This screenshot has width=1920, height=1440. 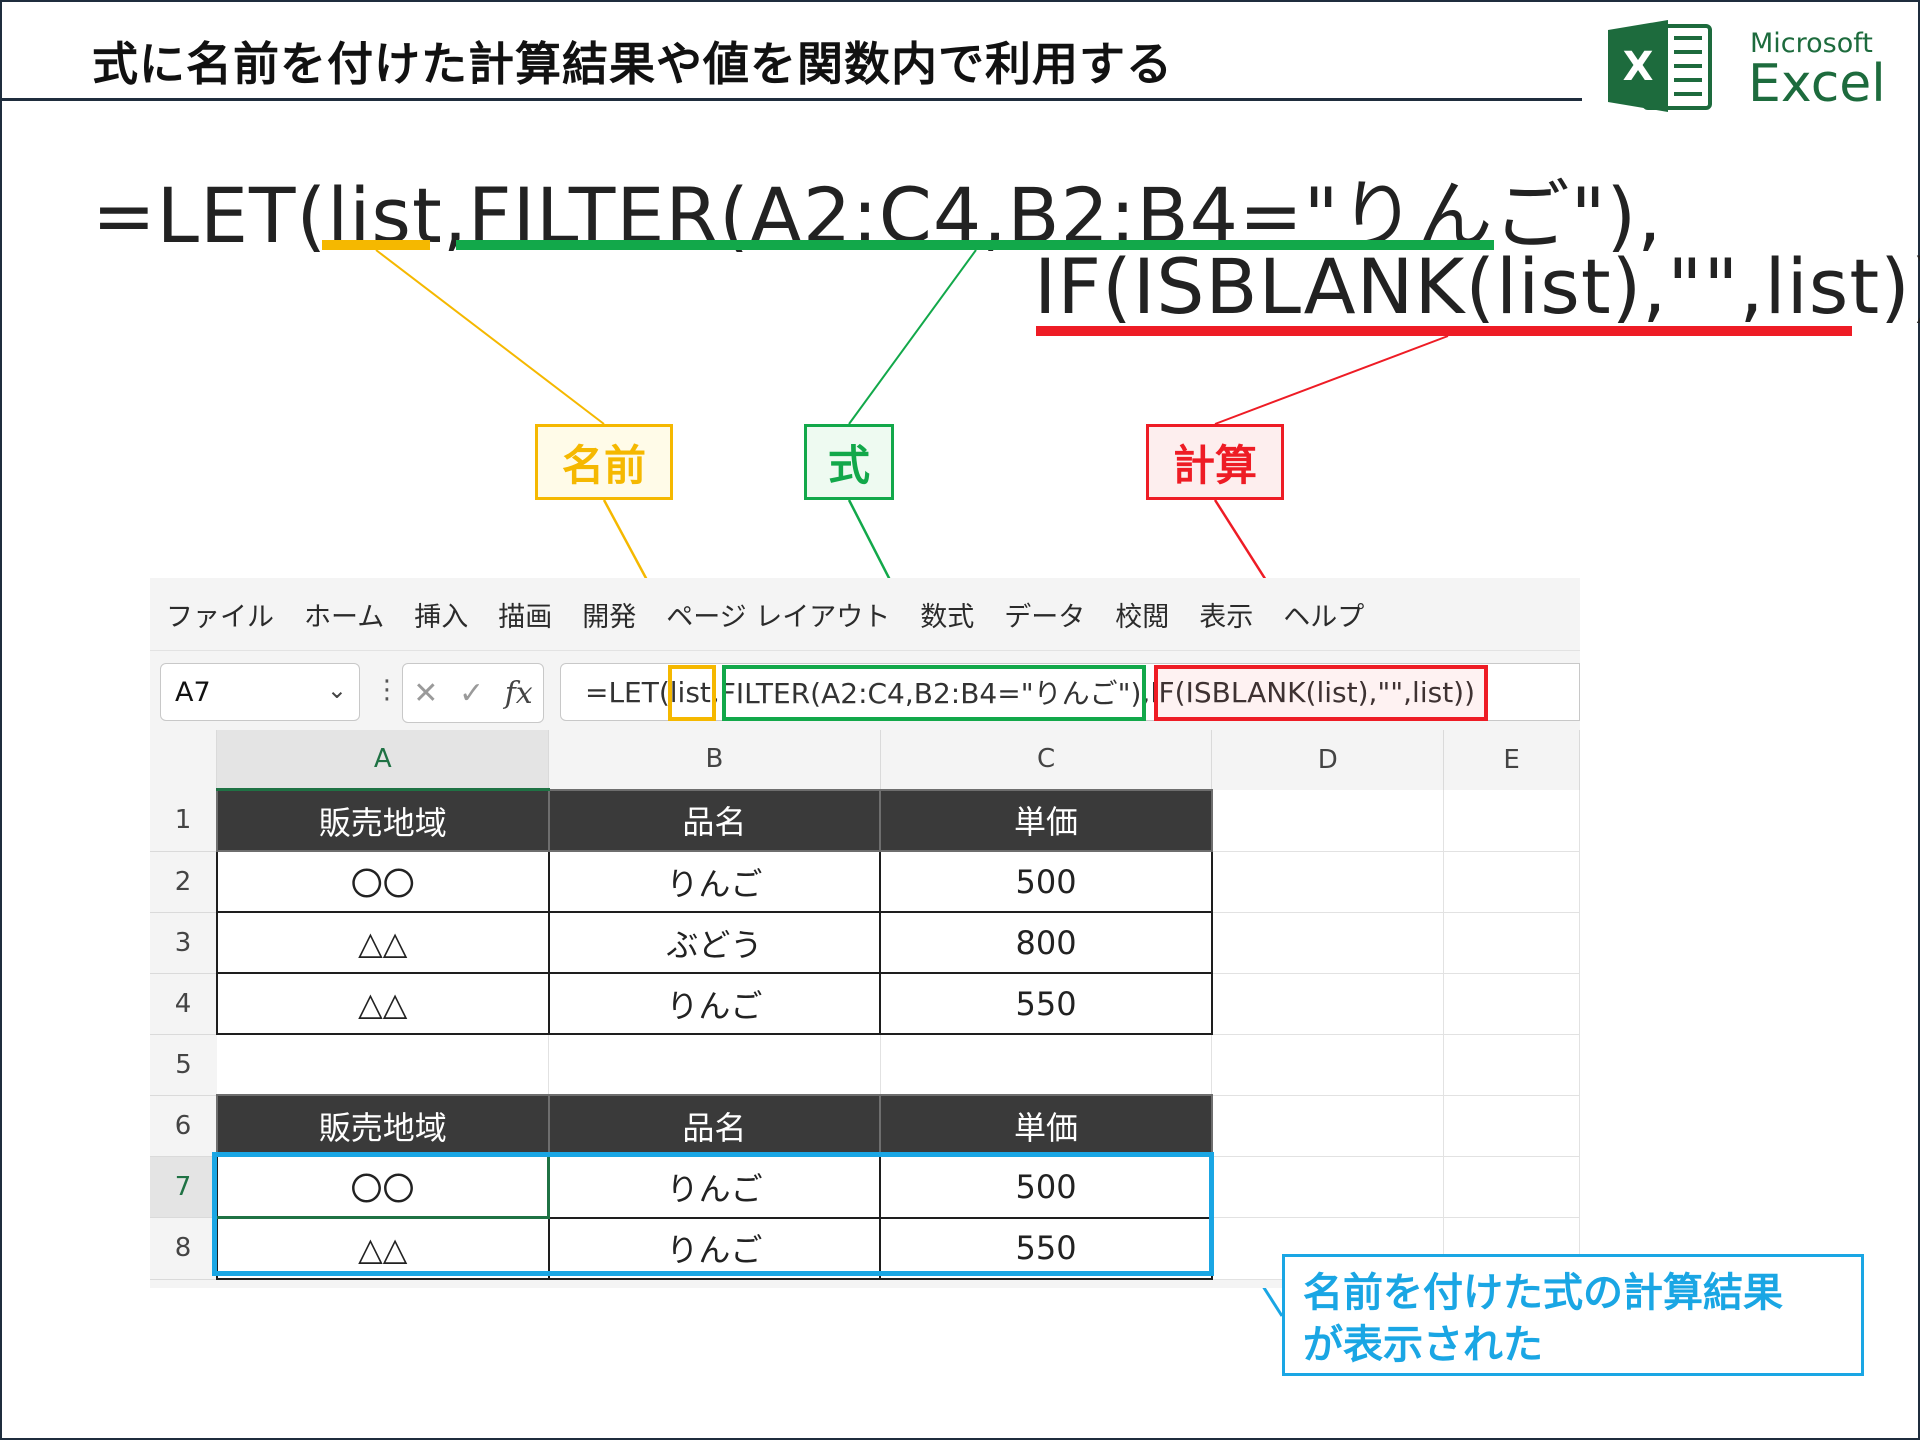 What do you see at coordinates (1511, 1187) in the screenshot?
I see `cell-e7` at bounding box center [1511, 1187].